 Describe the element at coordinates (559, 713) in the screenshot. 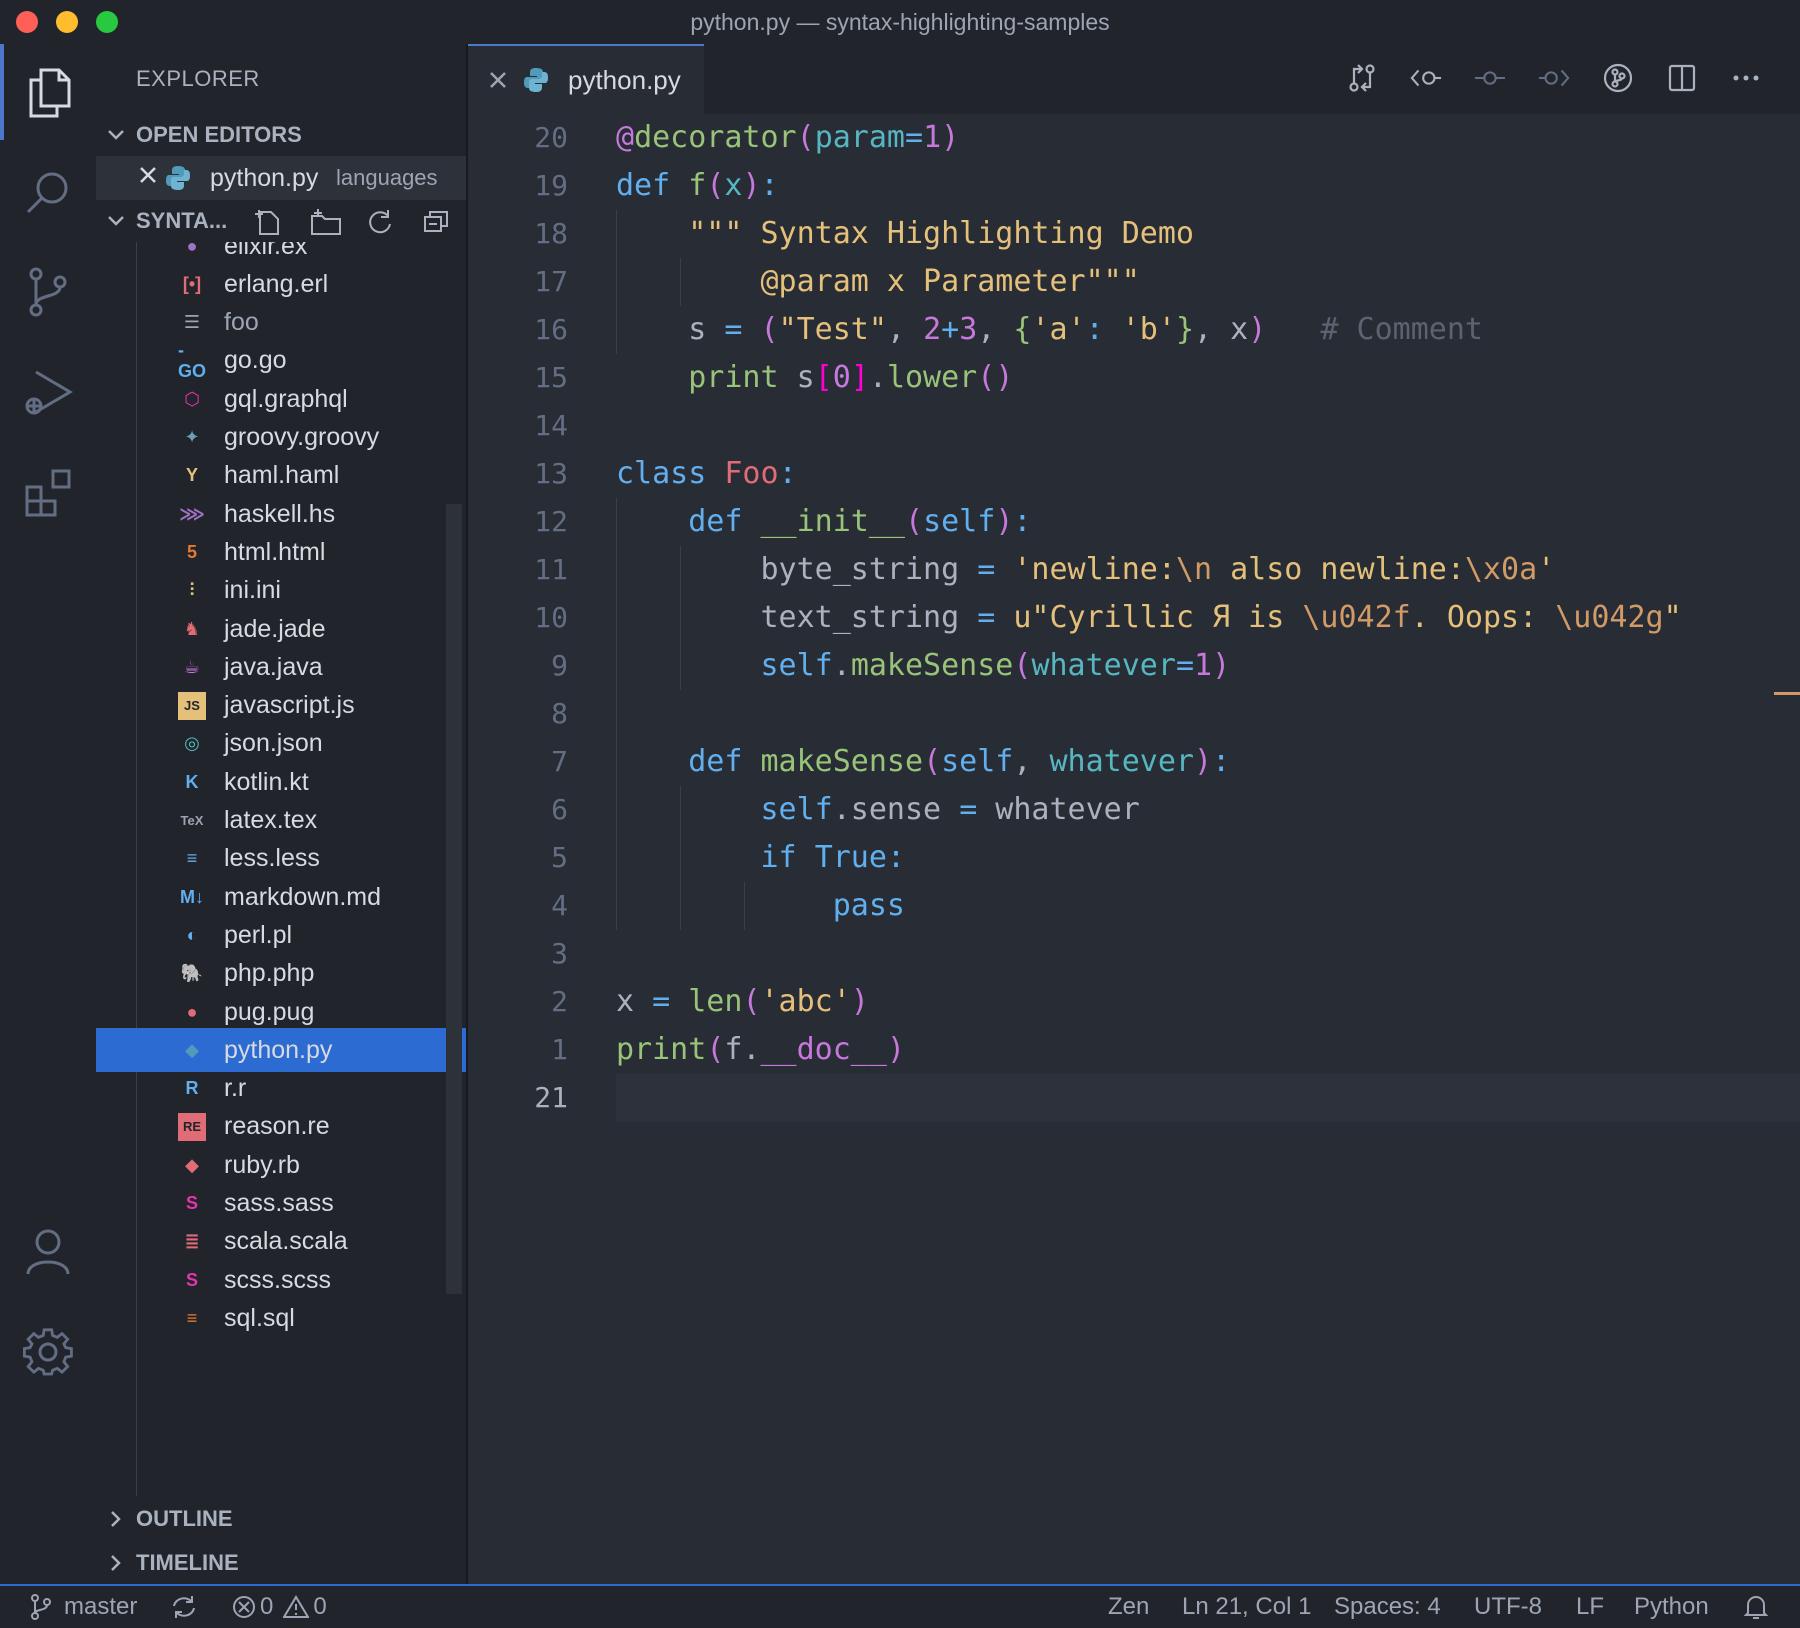

I see `line-number: 8` at that location.